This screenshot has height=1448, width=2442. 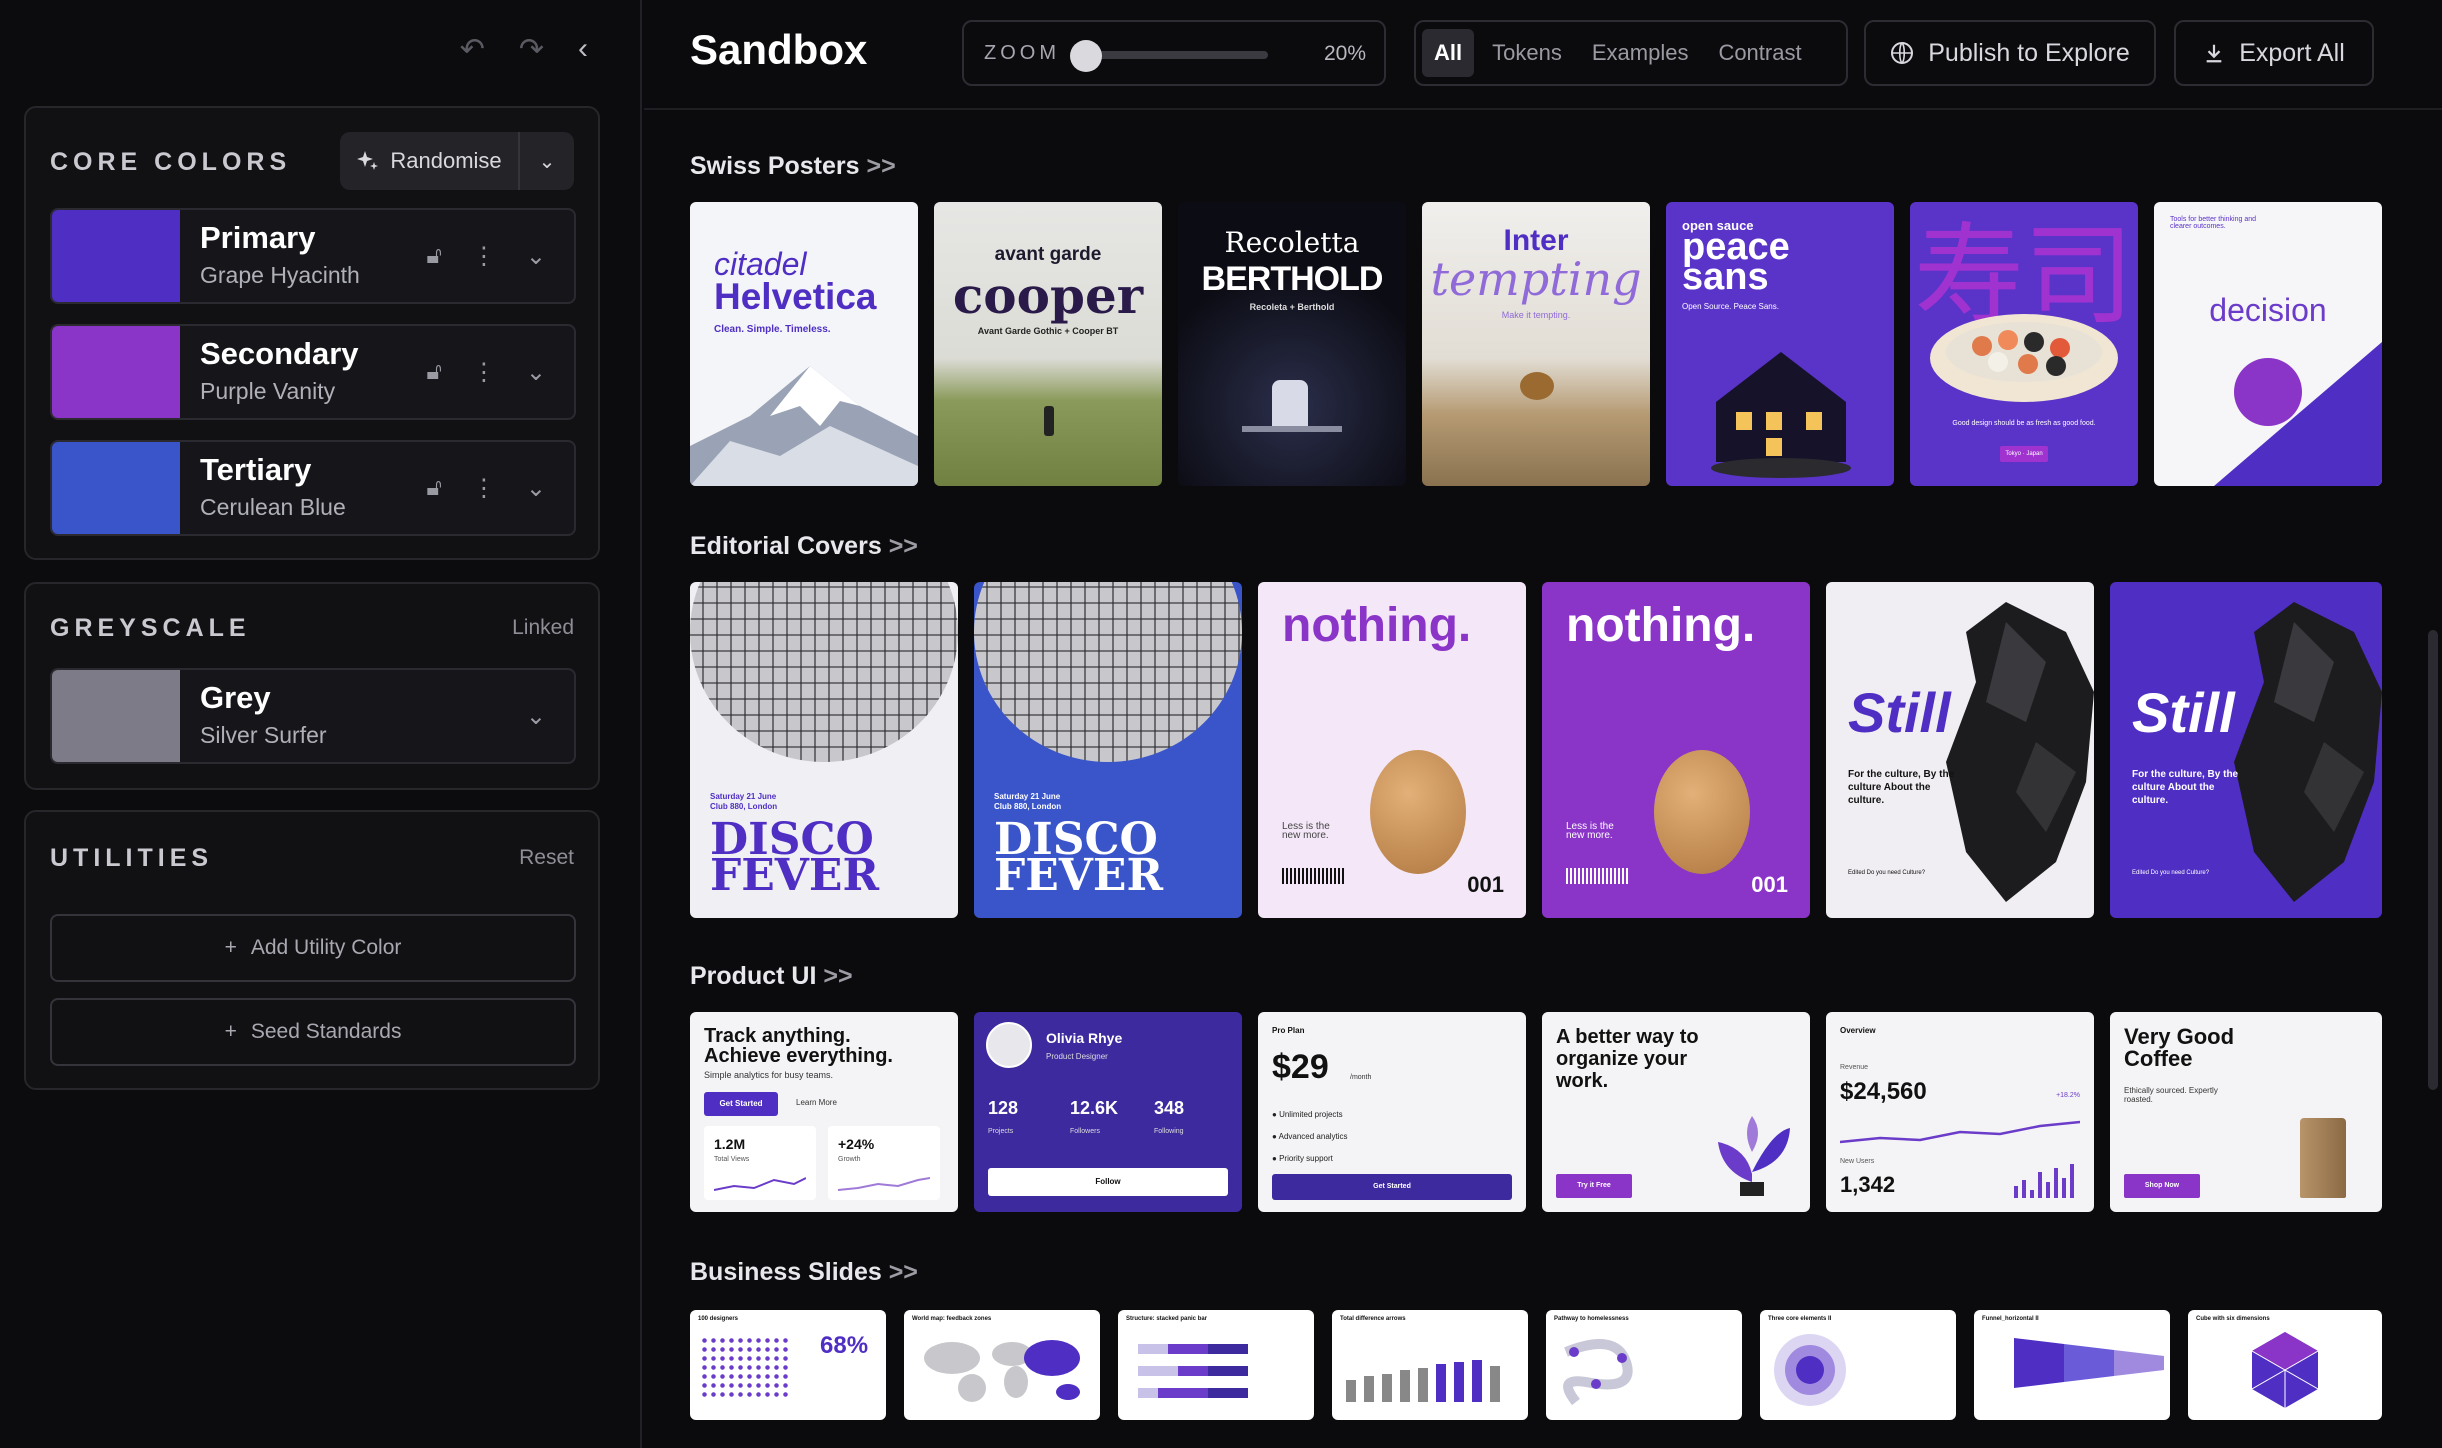 I want to click on tab-tokens: Tokens, so click(x=1527, y=53).